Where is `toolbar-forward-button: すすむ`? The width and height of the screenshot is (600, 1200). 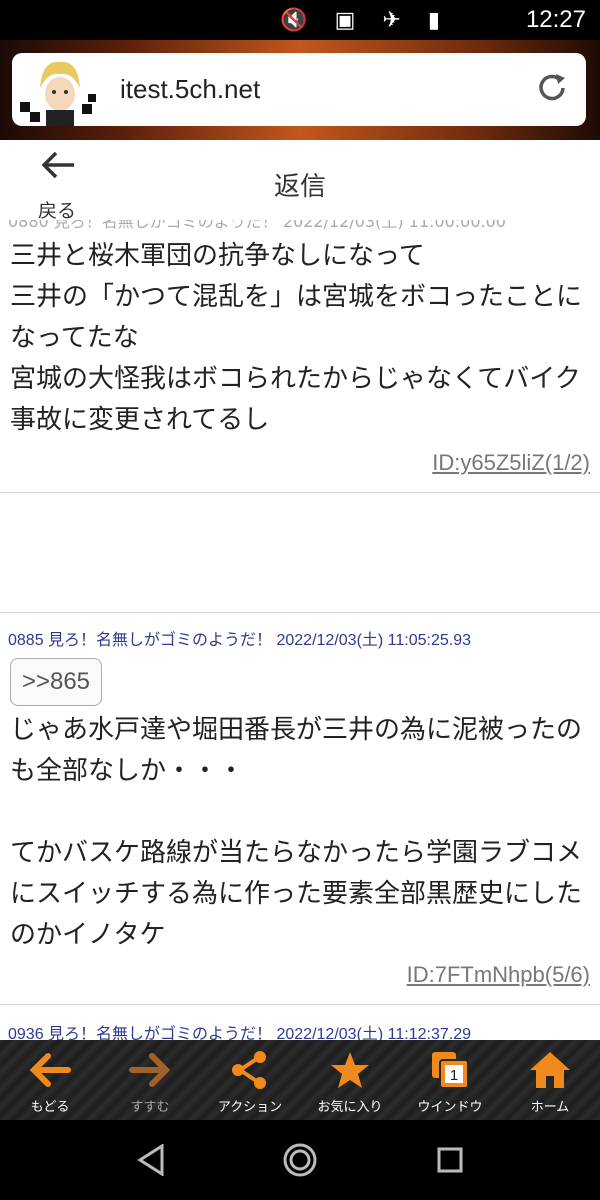
toolbar-forward-button: すすむ is located at coordinates (150, 1080).